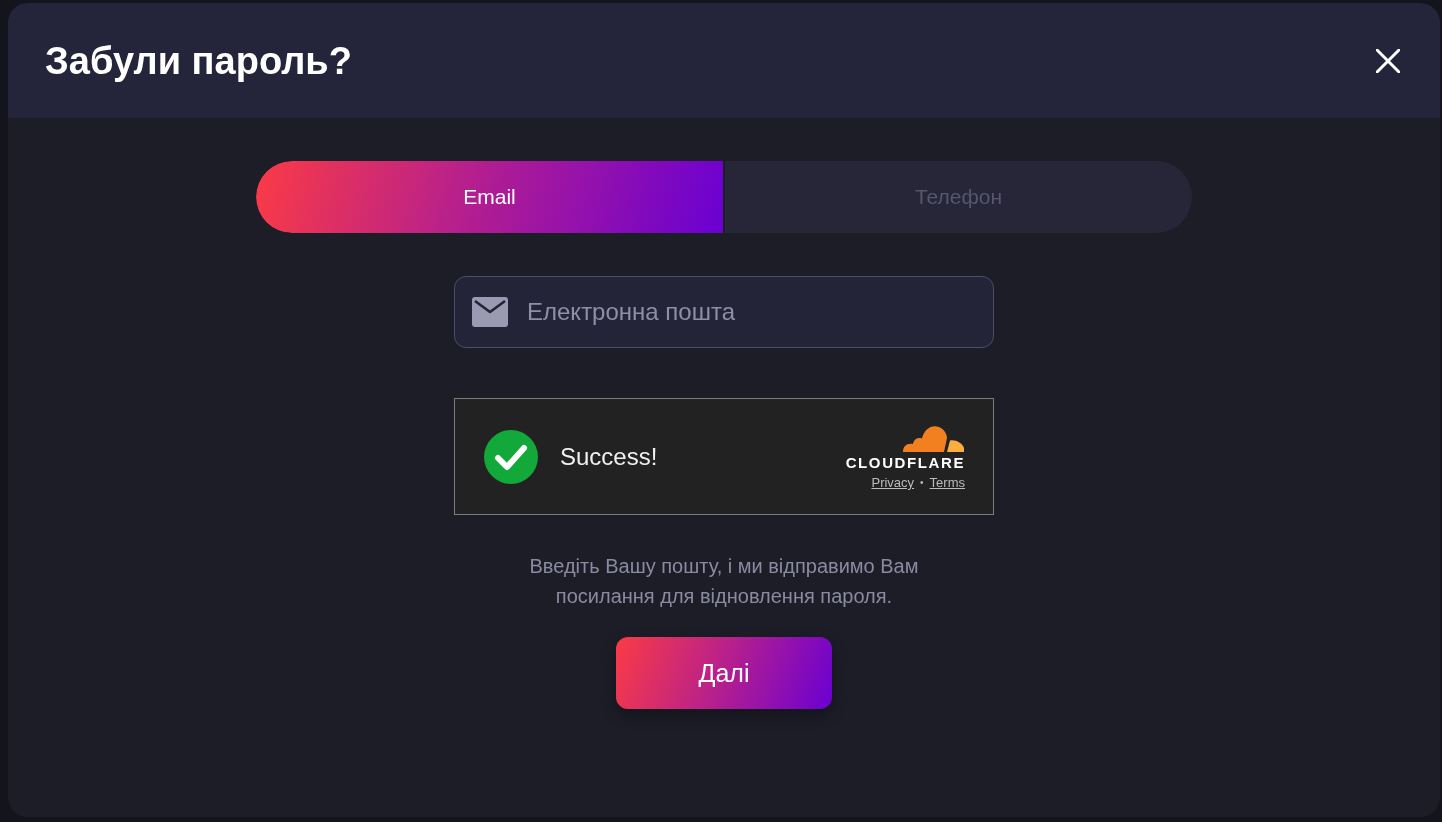 Image resolution: width=1442 pixels, height=822 pixels. I want to click on tab: Email, so click(489, 197).